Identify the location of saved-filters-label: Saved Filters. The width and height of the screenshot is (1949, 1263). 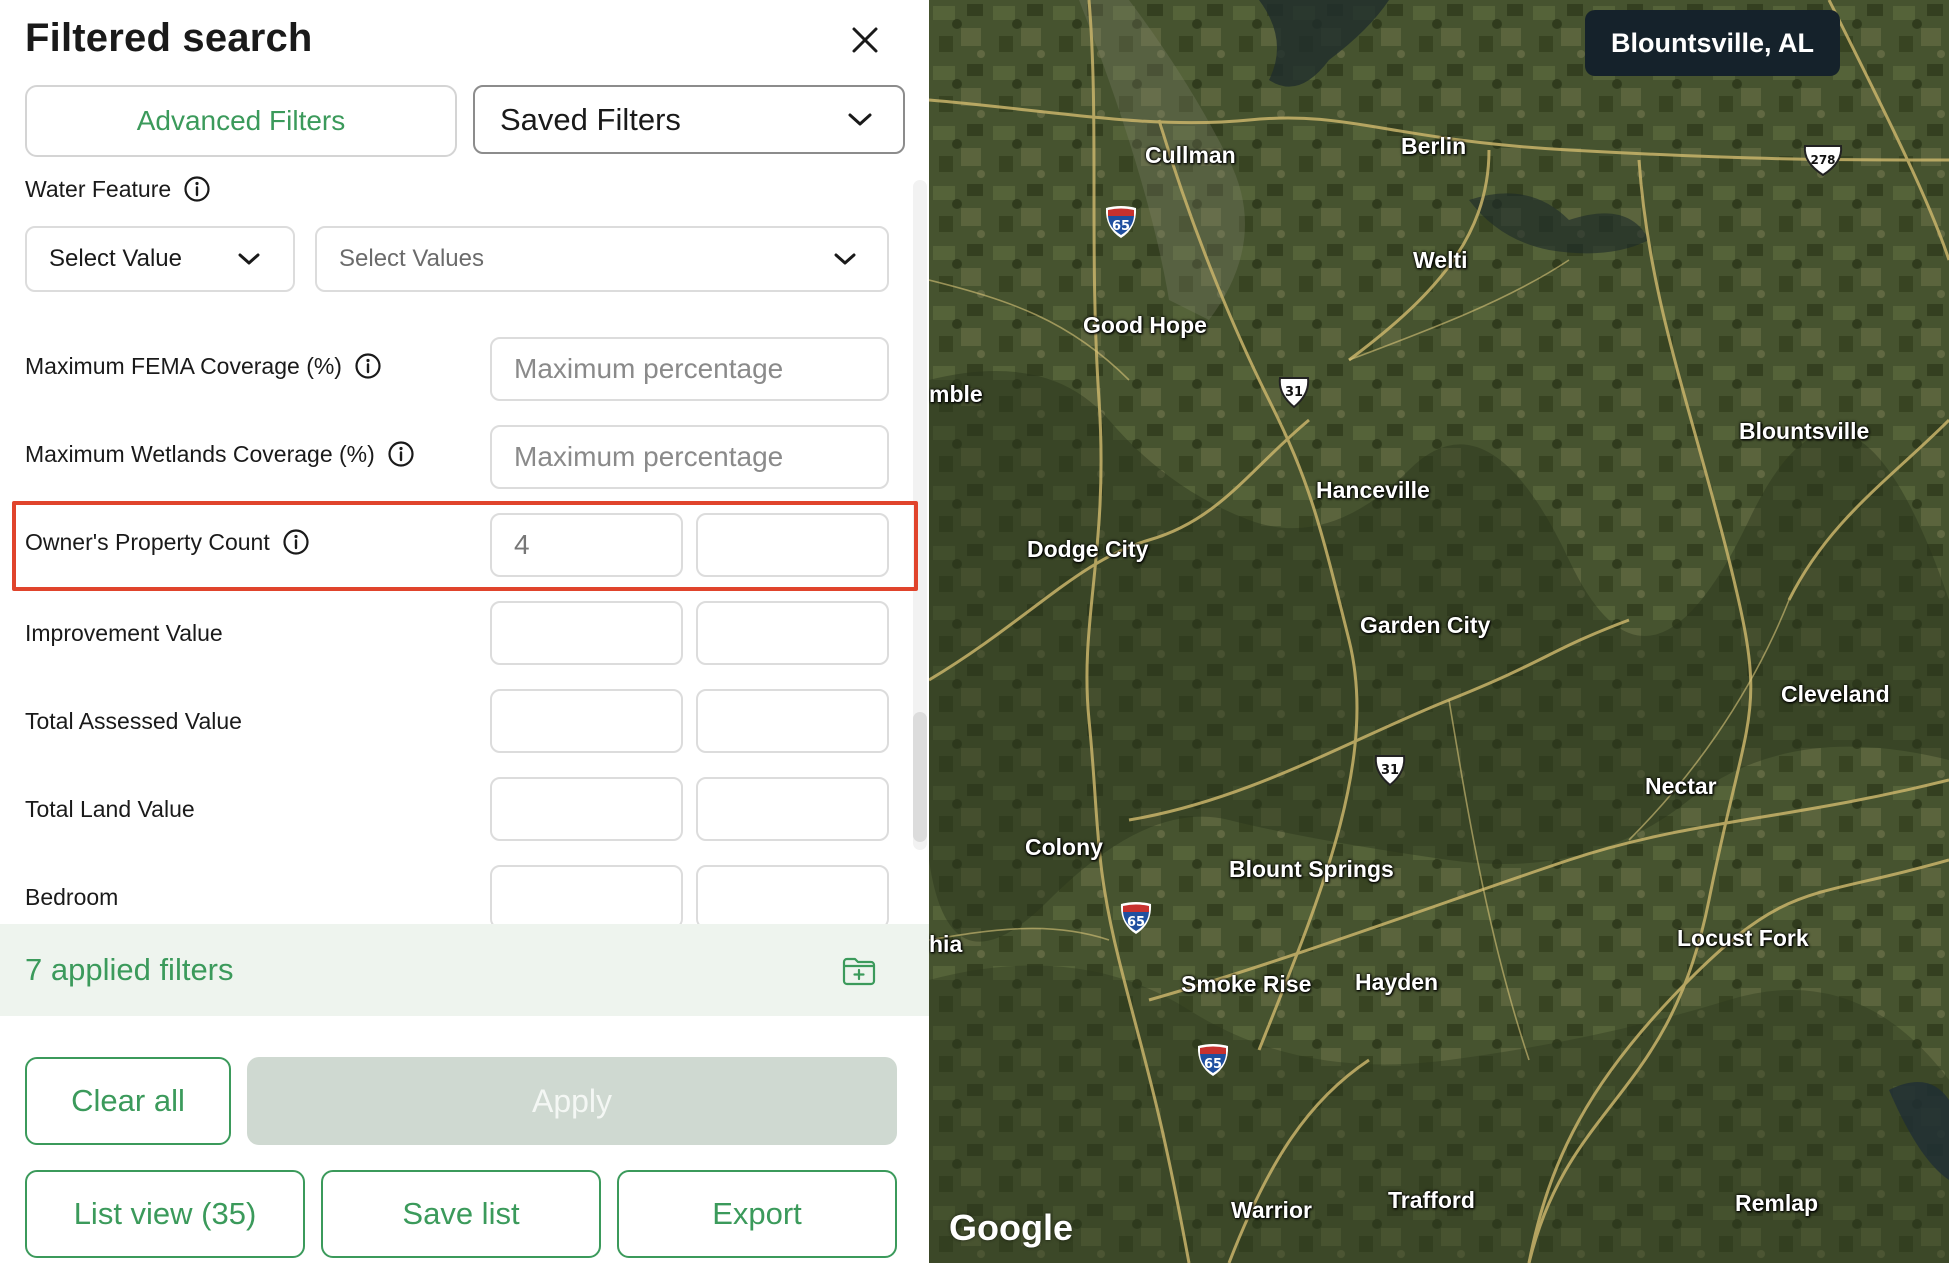
(590, 119).